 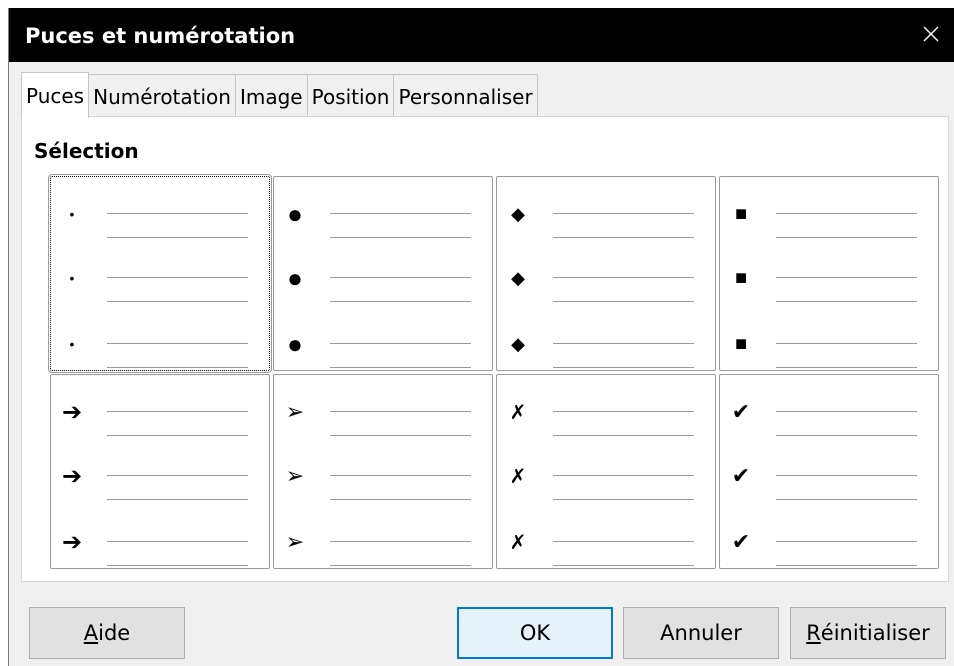 What do you see at coordinates (55, 95) in the screenshot?
I see `tab-puces: Puces` at bounding box center [55, 95].